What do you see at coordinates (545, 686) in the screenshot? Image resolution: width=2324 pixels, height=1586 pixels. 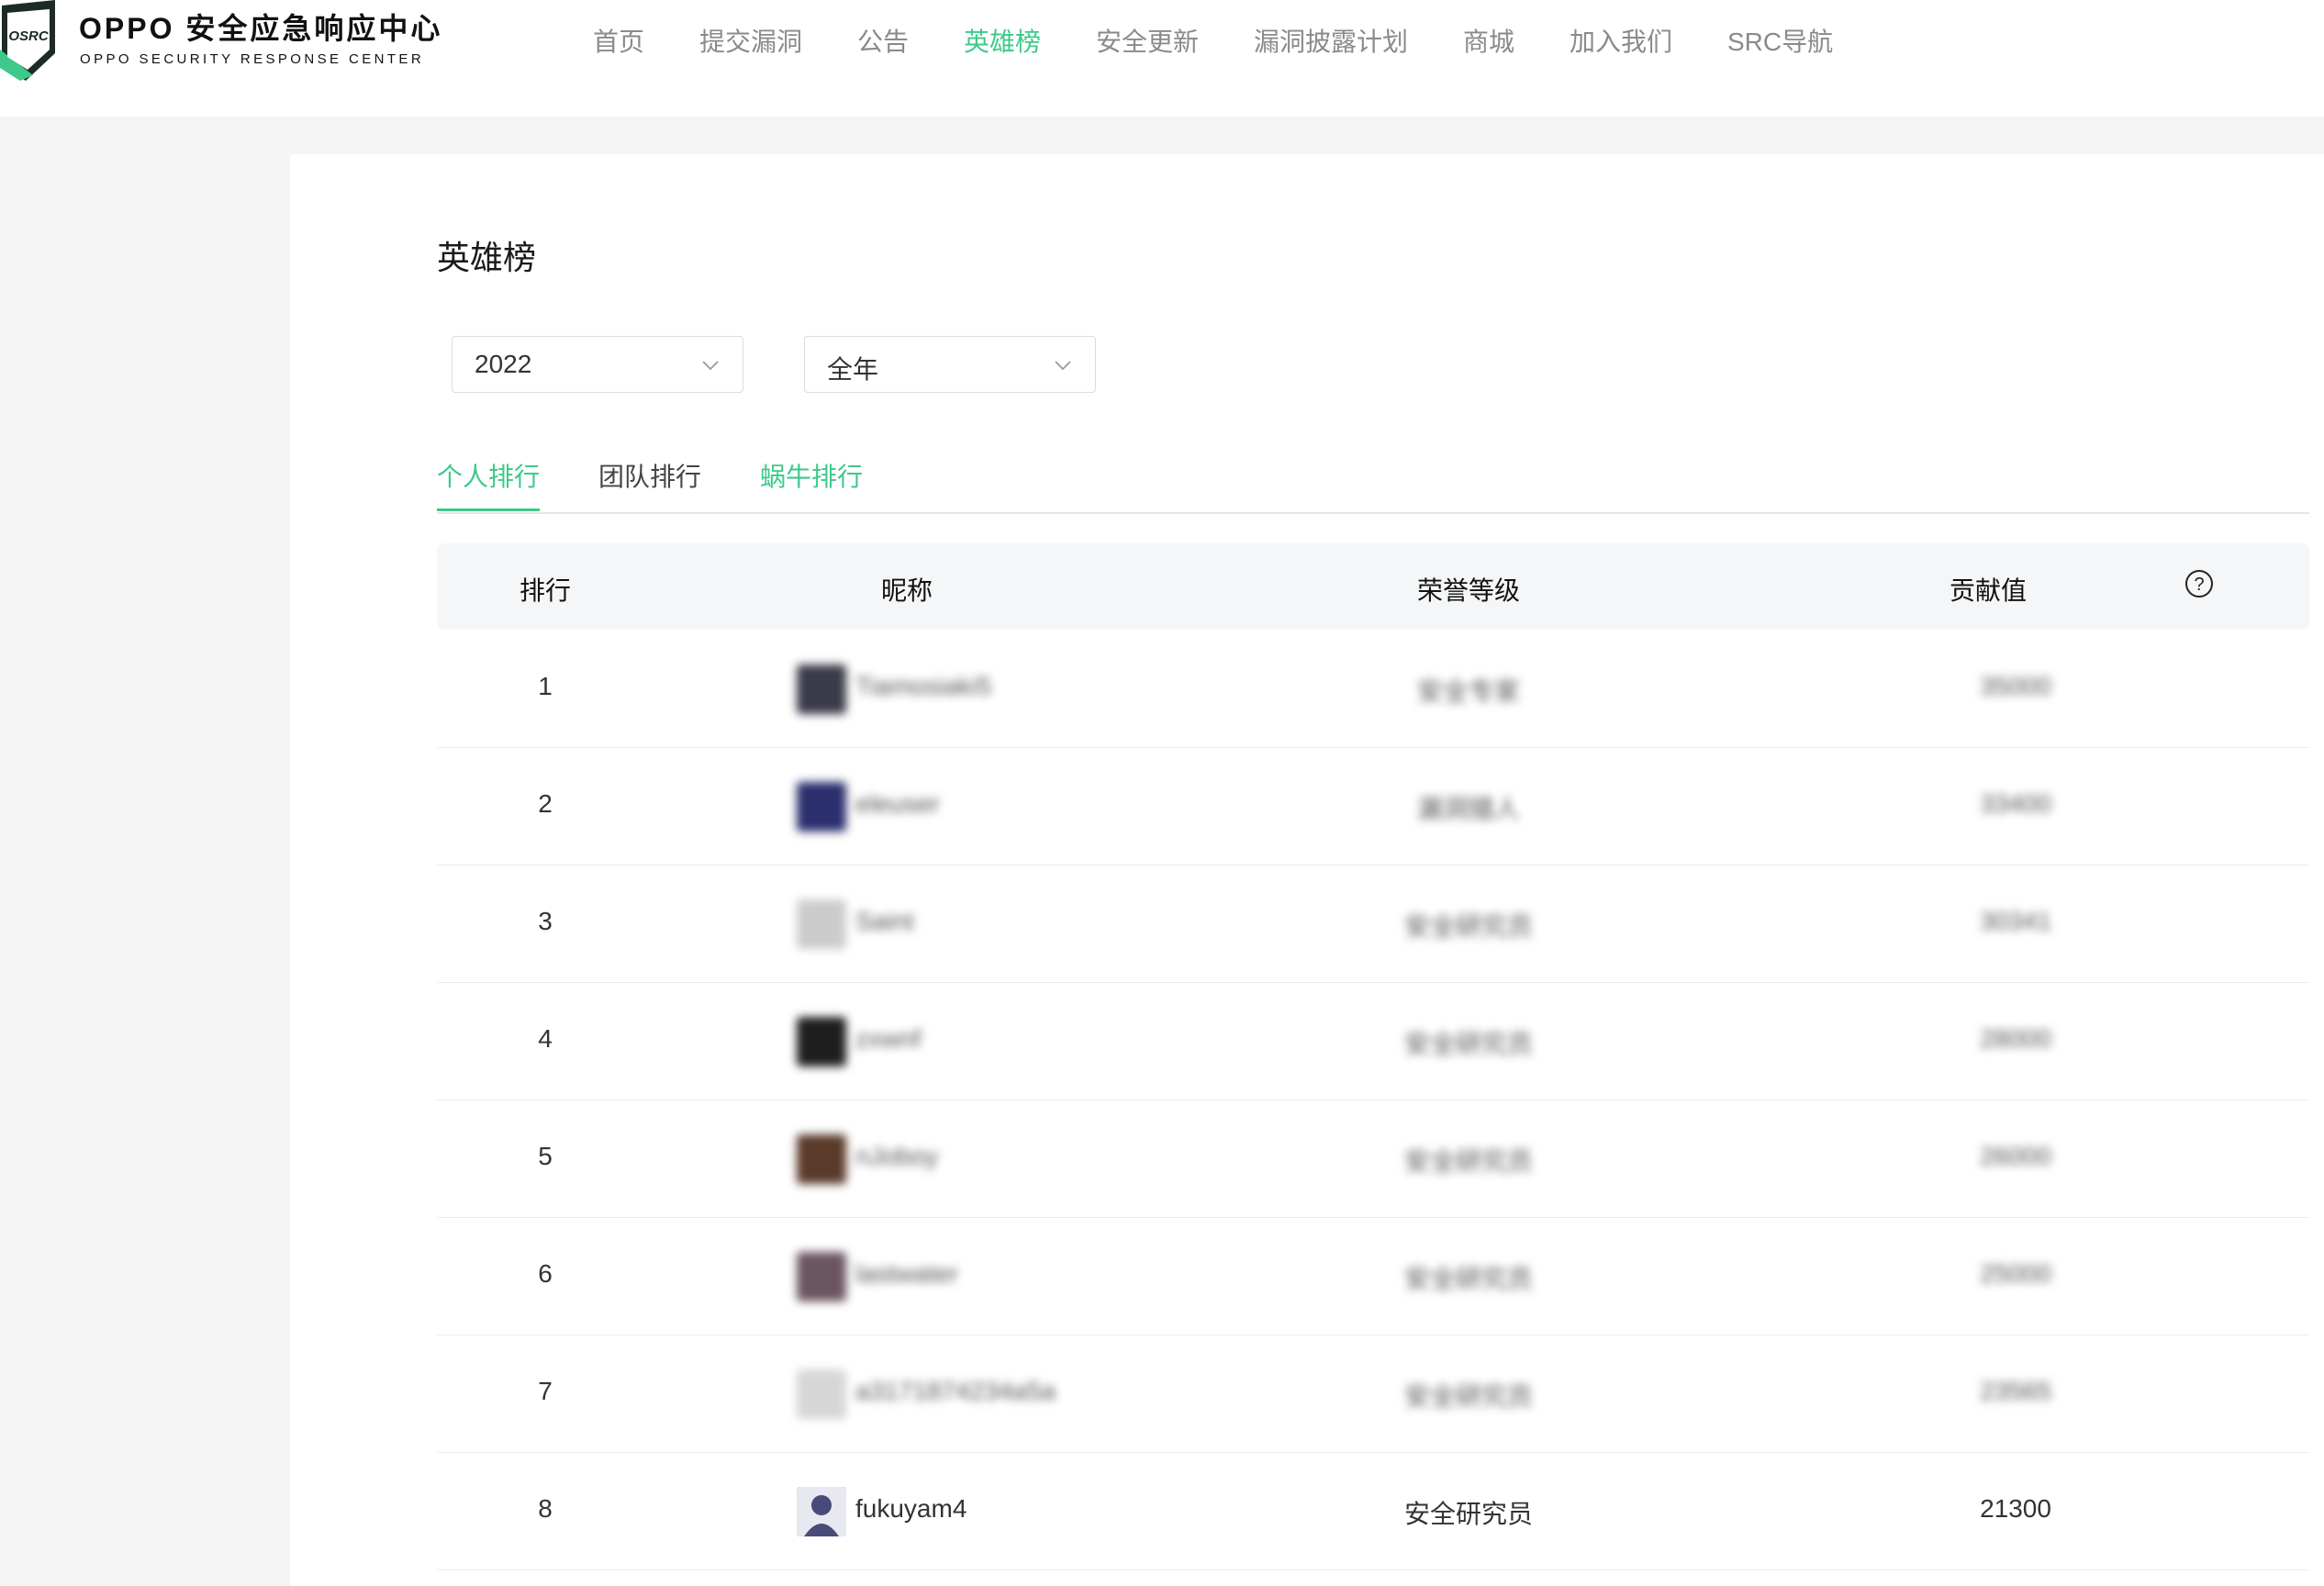 I see `rank-cell: 1` at bounding box center [545, 686].